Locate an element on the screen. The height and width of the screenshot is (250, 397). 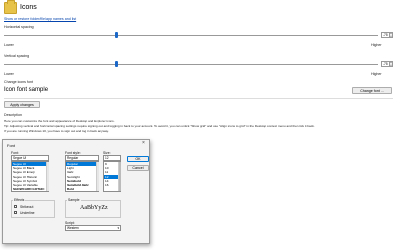
script-value: Western is located at coordinates (73, 228).